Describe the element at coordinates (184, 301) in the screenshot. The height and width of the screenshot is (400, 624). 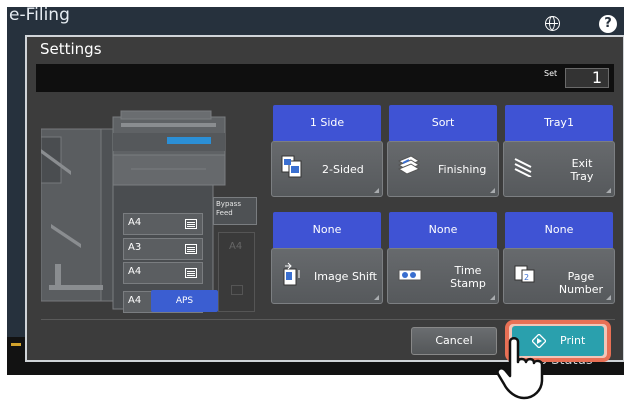
I see `aps-button: APS` at that location.